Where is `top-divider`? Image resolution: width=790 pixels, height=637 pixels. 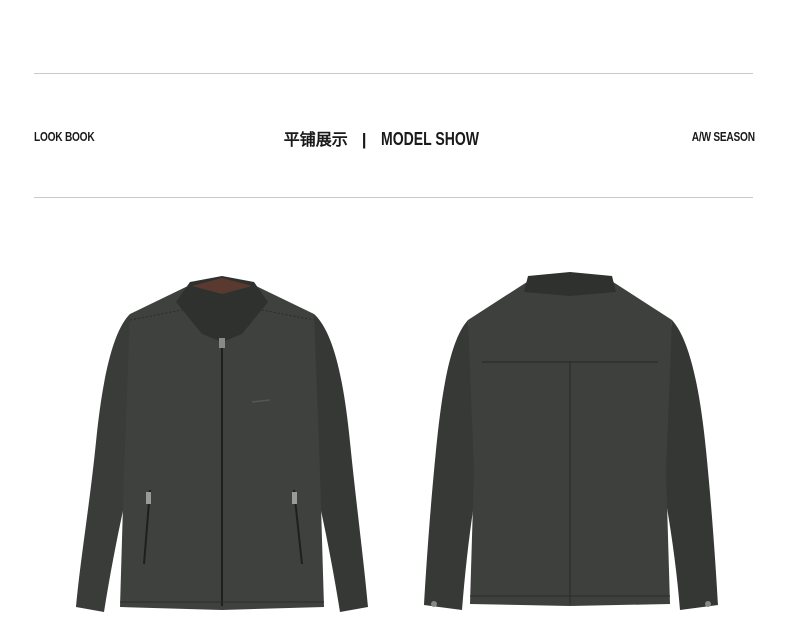
top-divider is located at coordinates (393, 73).